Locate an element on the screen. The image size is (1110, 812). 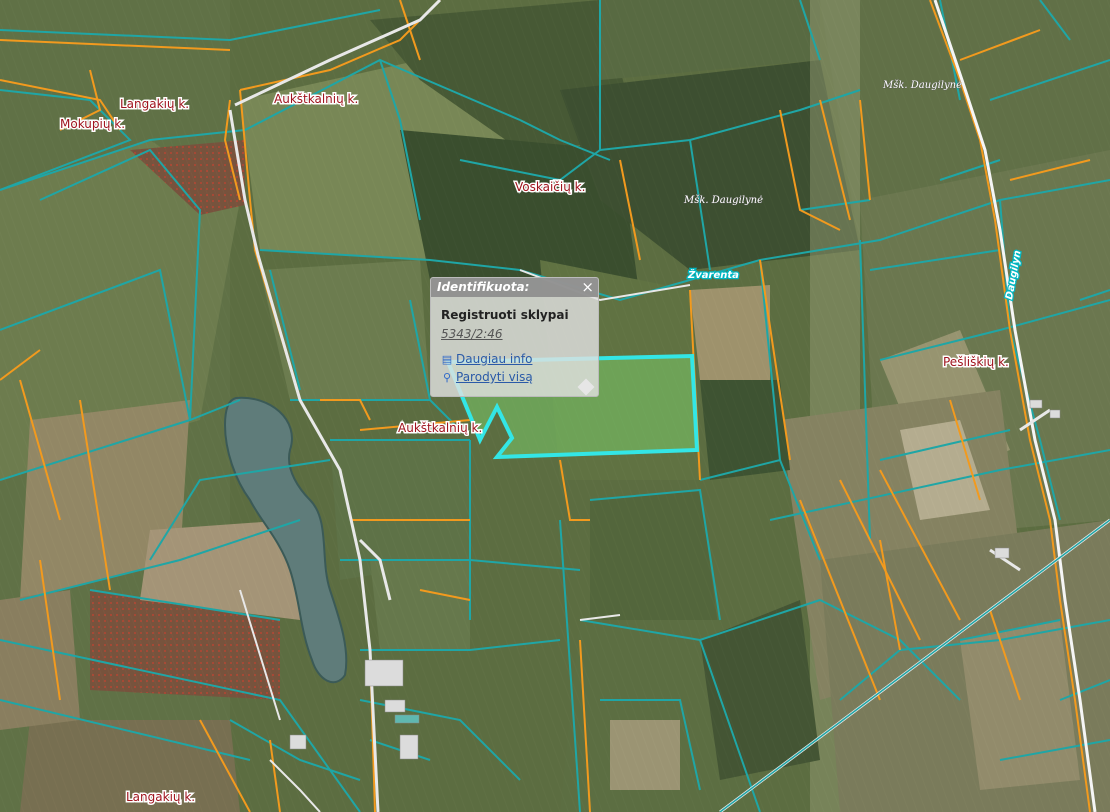
place-label-mokupiu: Mokupių k. is located at coordinates (92, 124).